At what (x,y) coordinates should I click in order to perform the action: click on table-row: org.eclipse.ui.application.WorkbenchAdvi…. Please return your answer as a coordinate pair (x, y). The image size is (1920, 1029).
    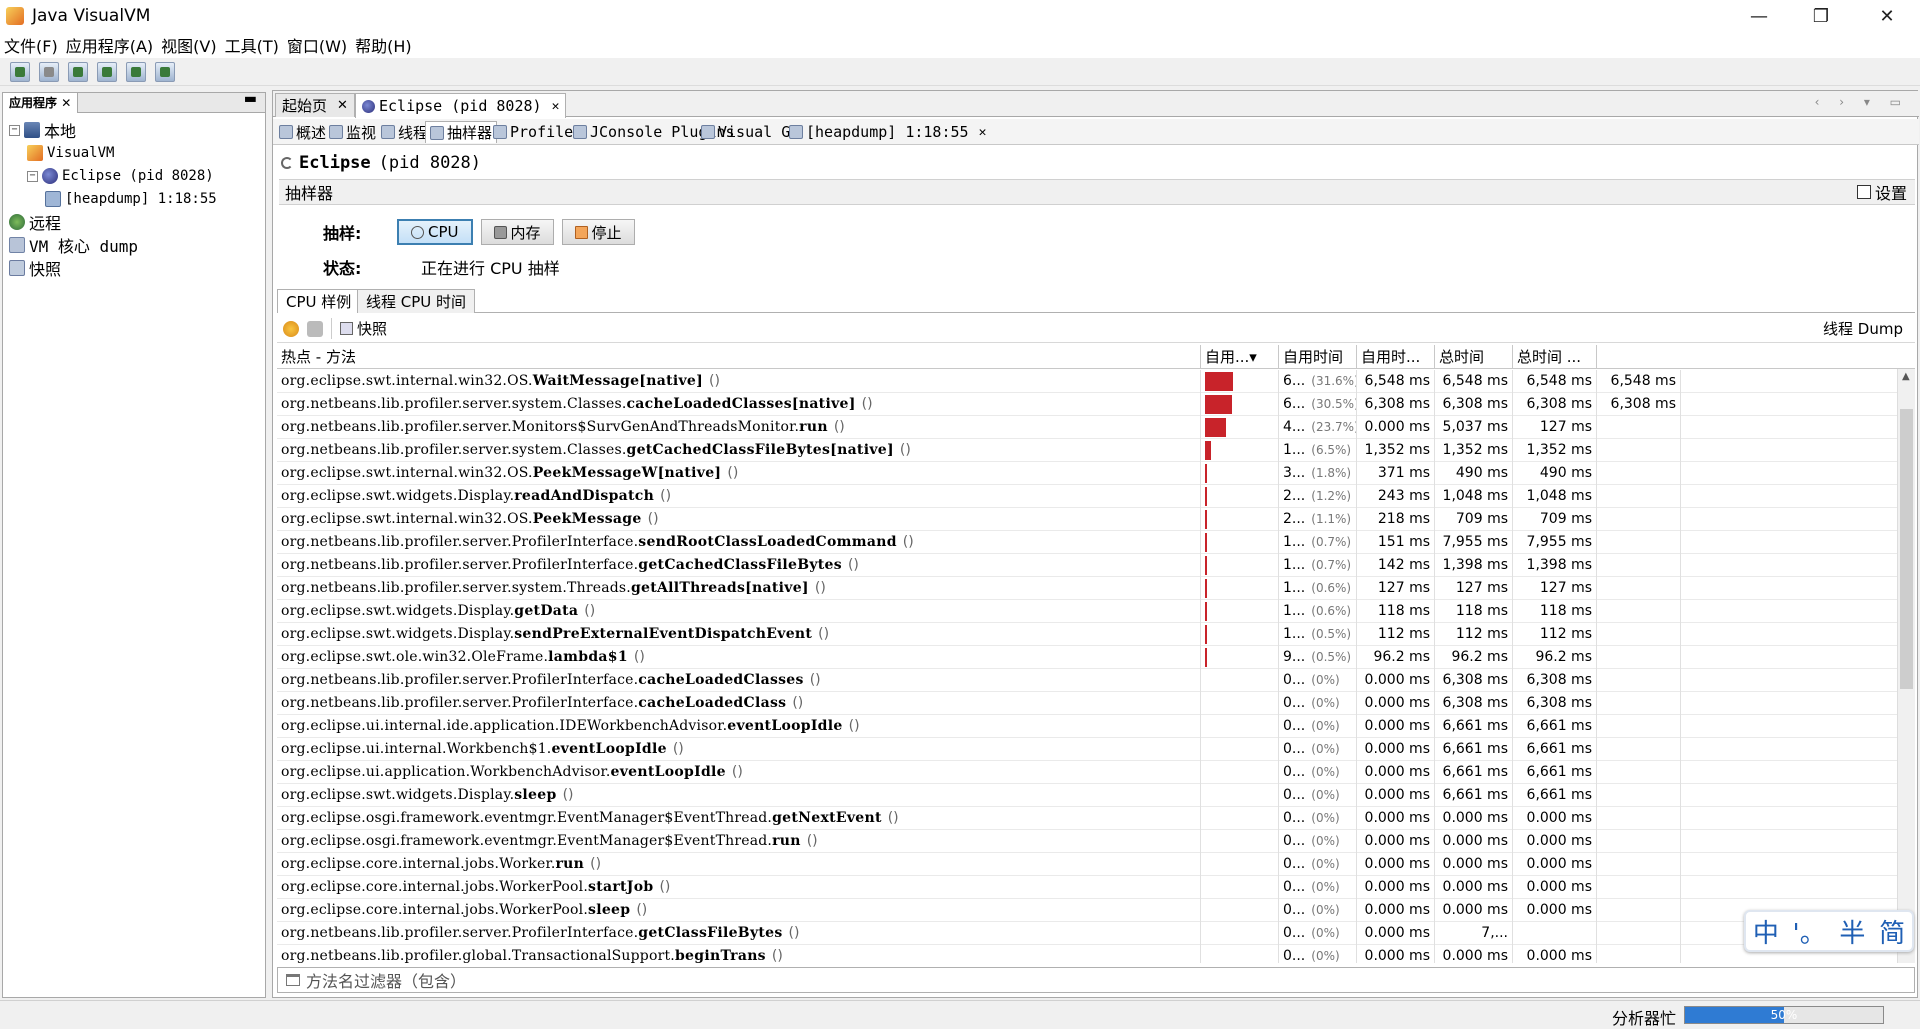
    Looking at the image, I should click on (1096, 772).